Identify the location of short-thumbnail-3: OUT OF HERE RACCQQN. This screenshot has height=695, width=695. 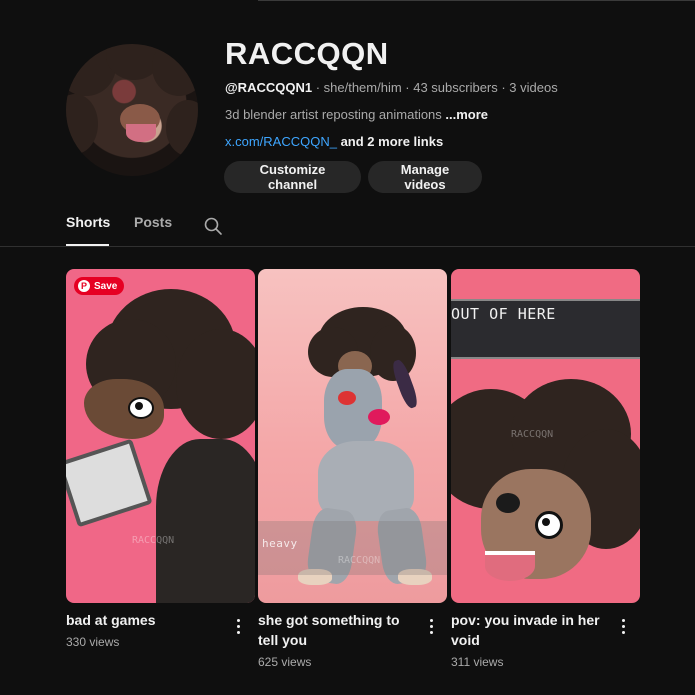
(545, 436).